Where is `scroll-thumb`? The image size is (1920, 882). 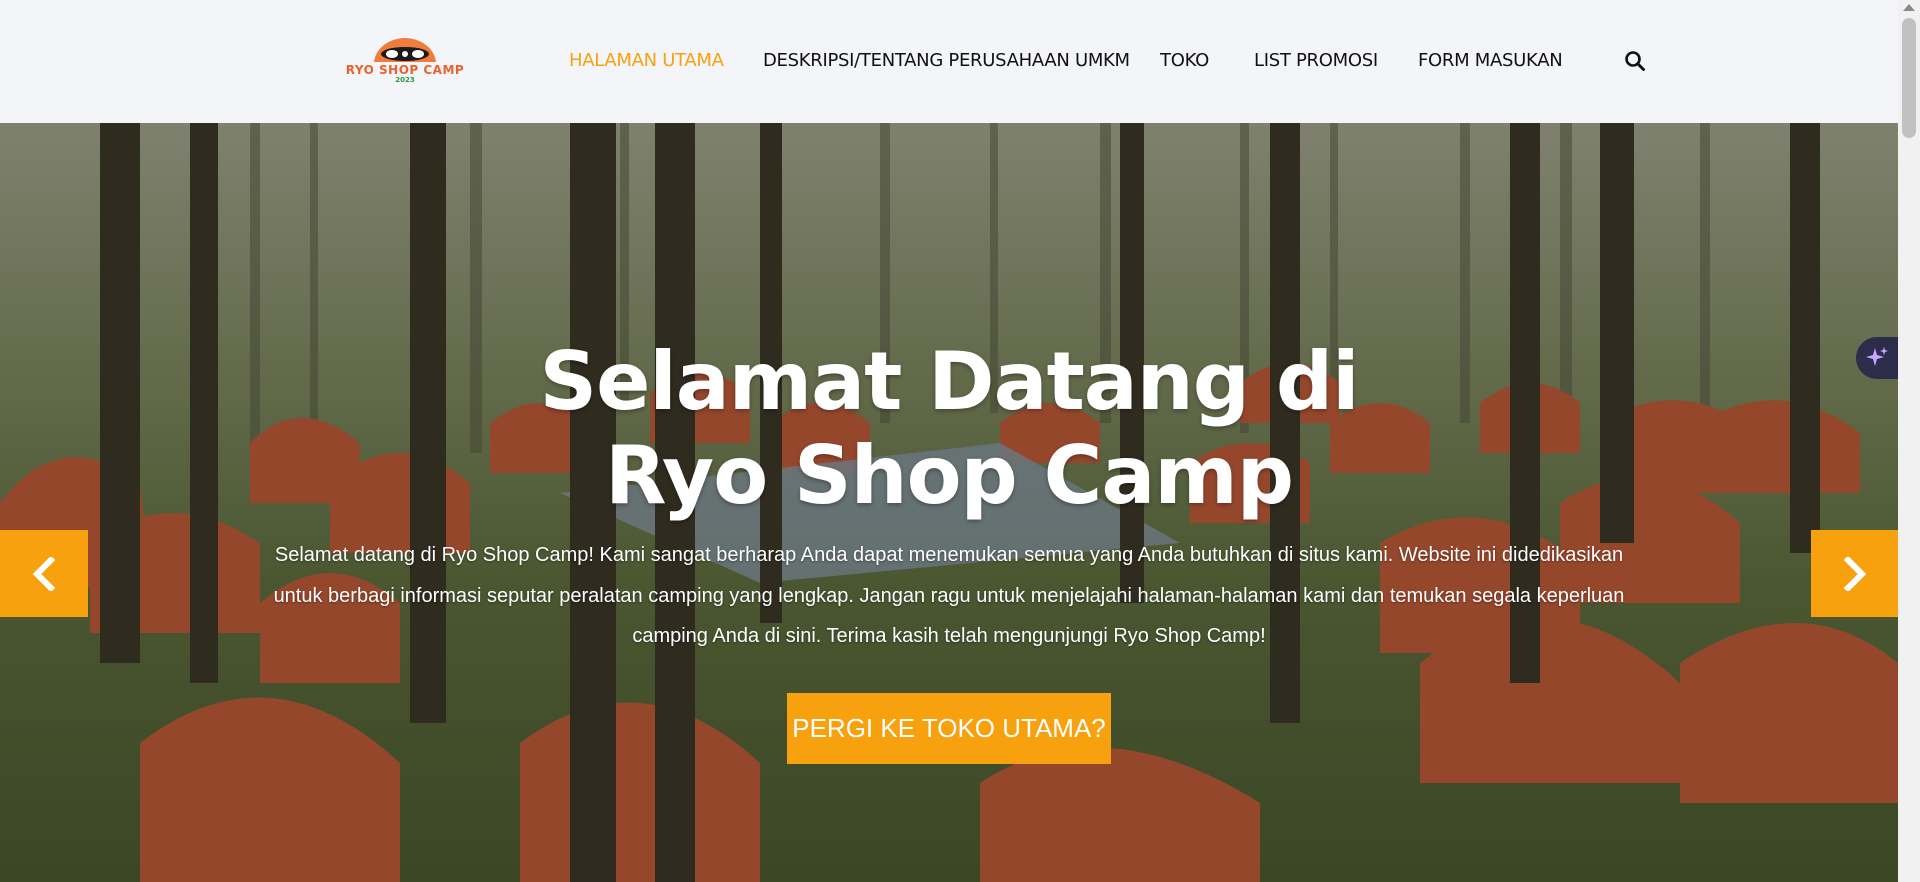 scroll-thumb is located at coordinates (1909, 78).